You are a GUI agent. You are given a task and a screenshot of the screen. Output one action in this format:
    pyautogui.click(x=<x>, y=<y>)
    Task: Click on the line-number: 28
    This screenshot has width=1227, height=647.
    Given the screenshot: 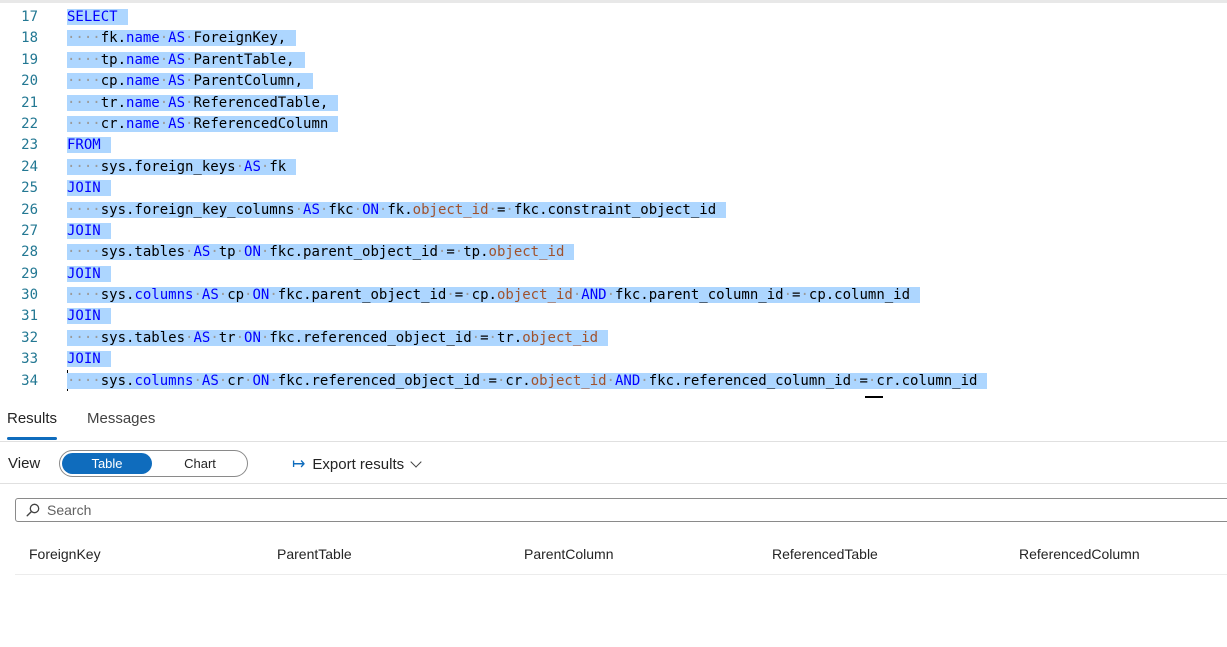 What is the action you would take?
    pyautogui.click(x=29, y=252)
    